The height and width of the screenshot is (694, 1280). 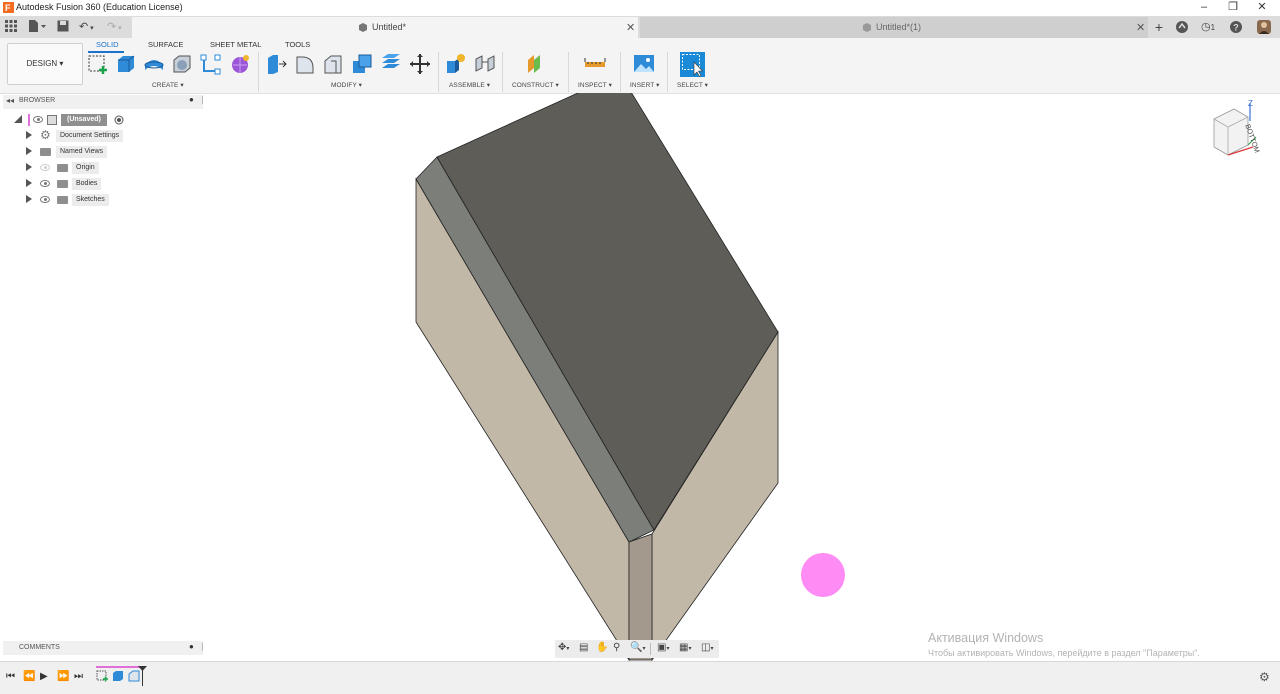 What do you see at coordinates (602, 647) in the screenshot?
I see `pan-icon: ✋` at bounding box center [602, 647].